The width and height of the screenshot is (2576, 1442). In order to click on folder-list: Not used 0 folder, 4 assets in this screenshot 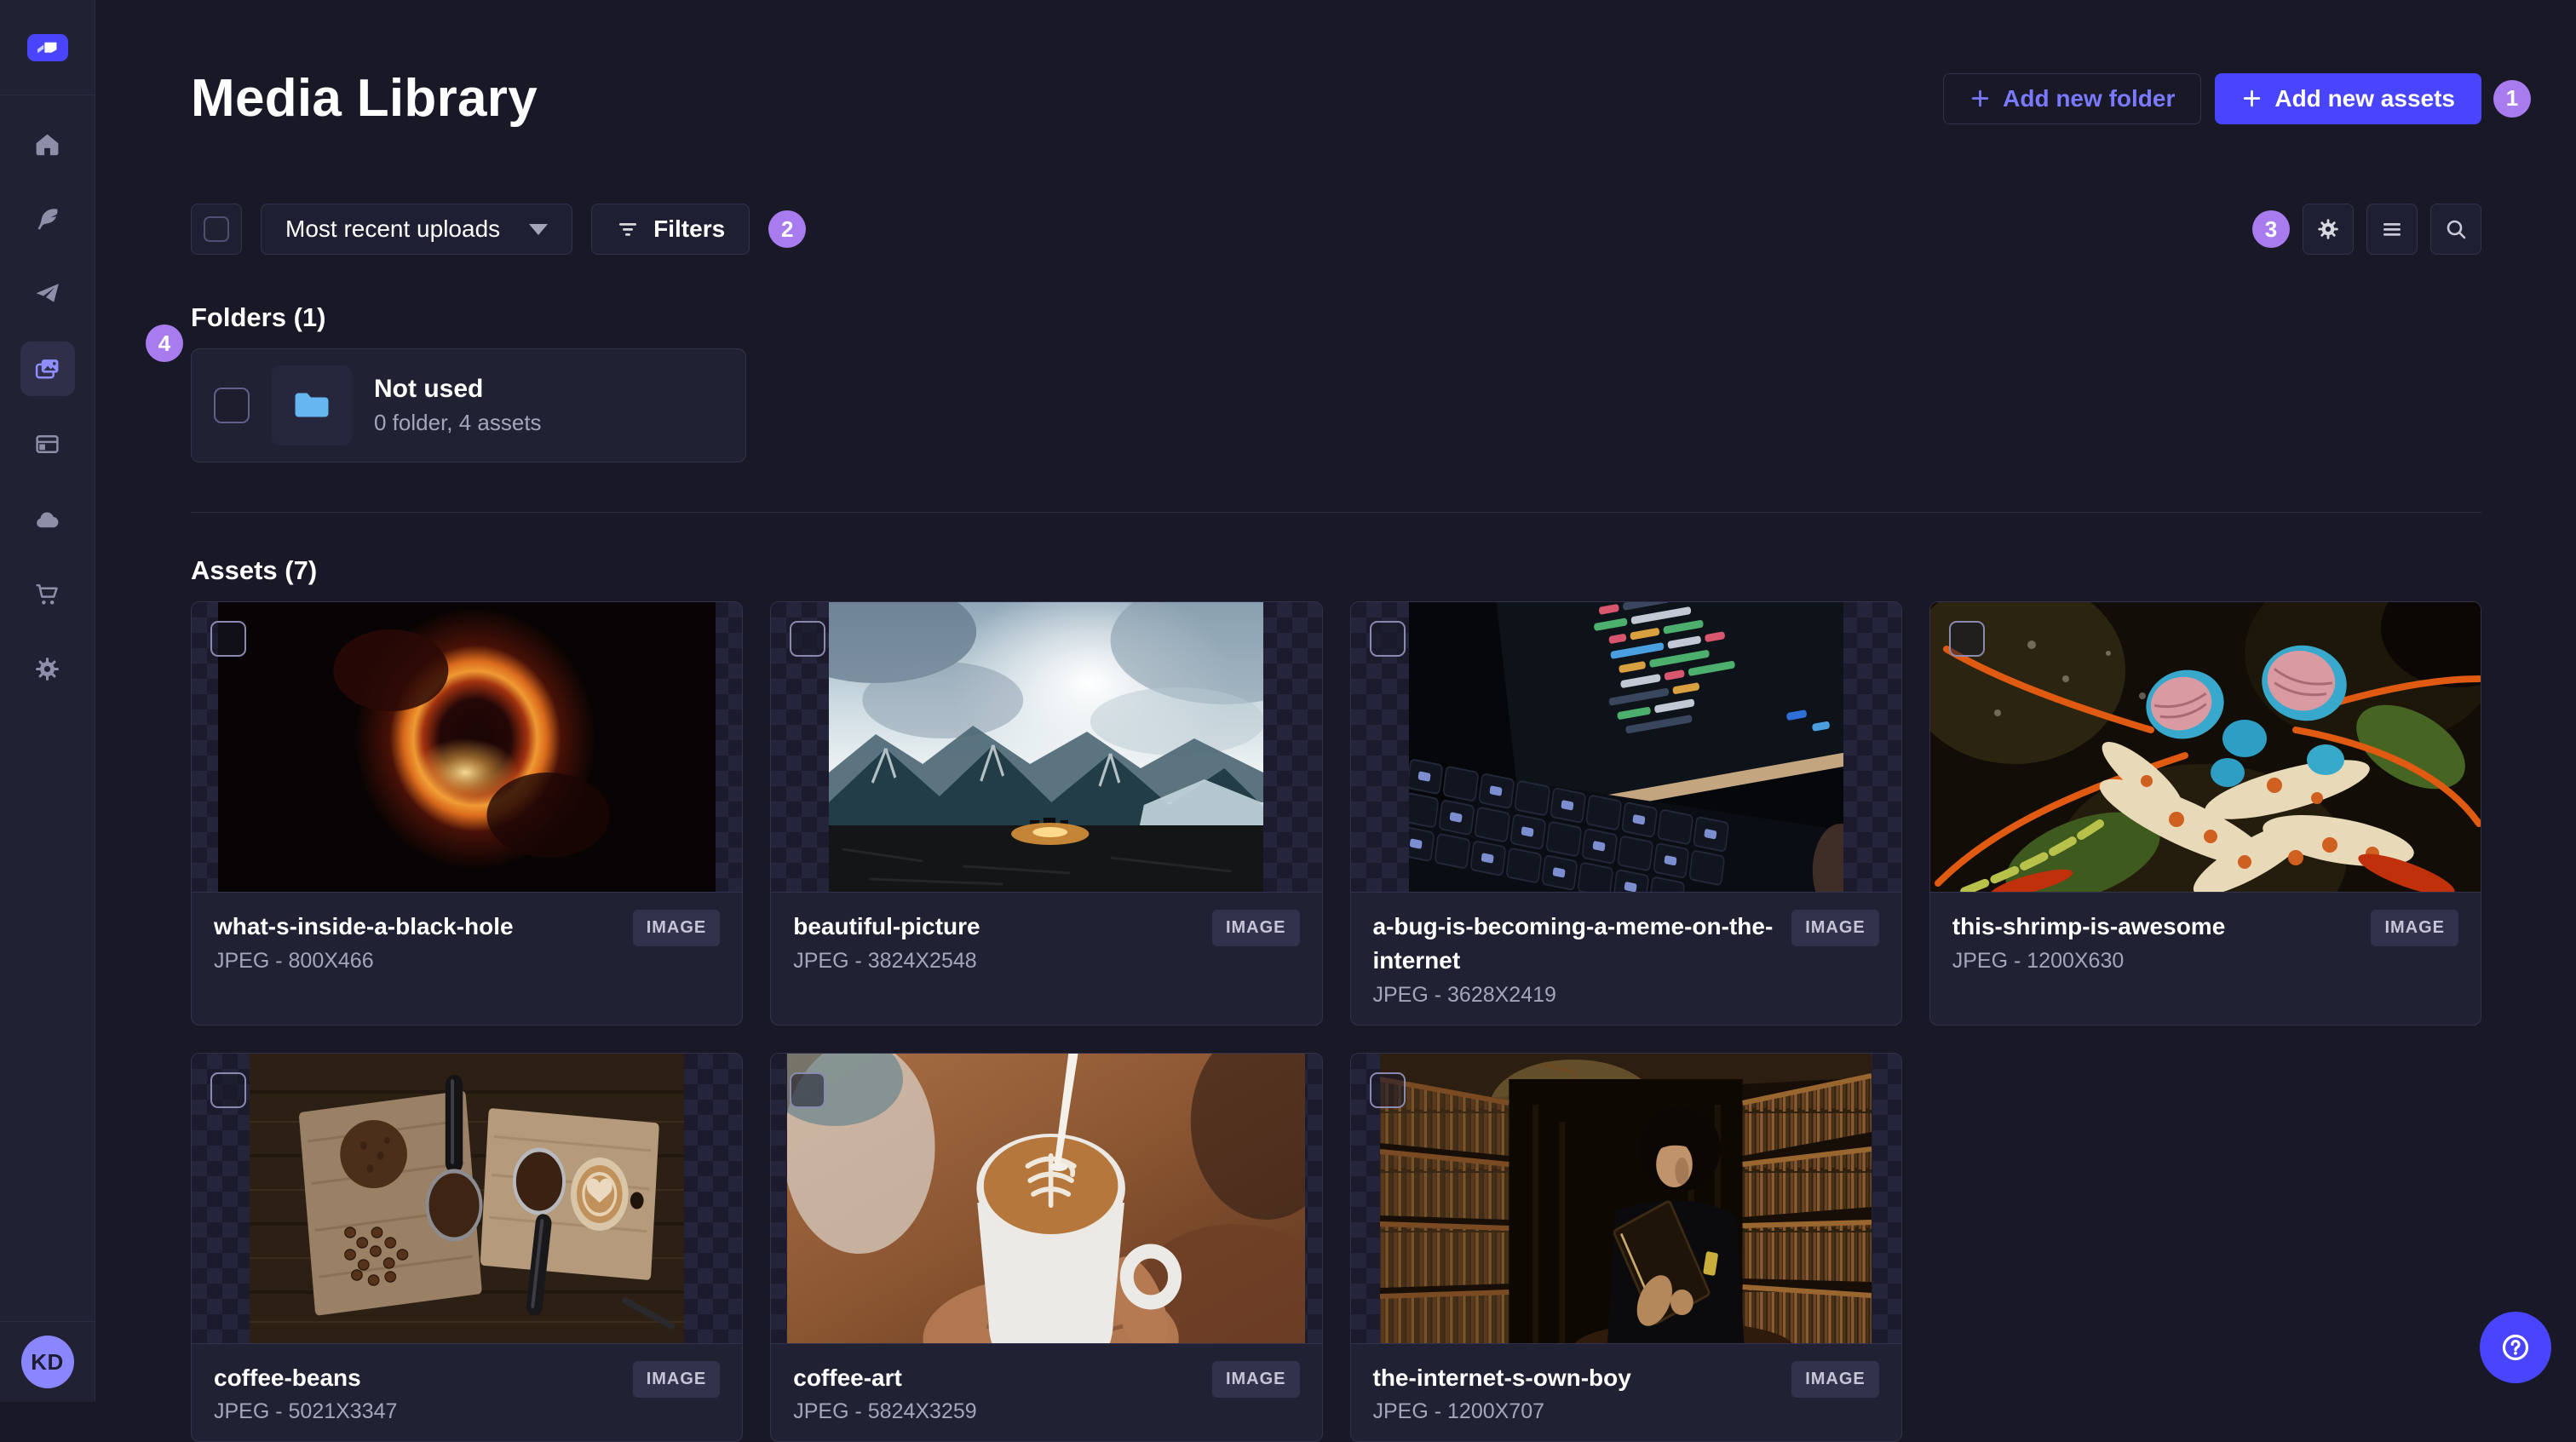, I will do `click(1336, 405)`.